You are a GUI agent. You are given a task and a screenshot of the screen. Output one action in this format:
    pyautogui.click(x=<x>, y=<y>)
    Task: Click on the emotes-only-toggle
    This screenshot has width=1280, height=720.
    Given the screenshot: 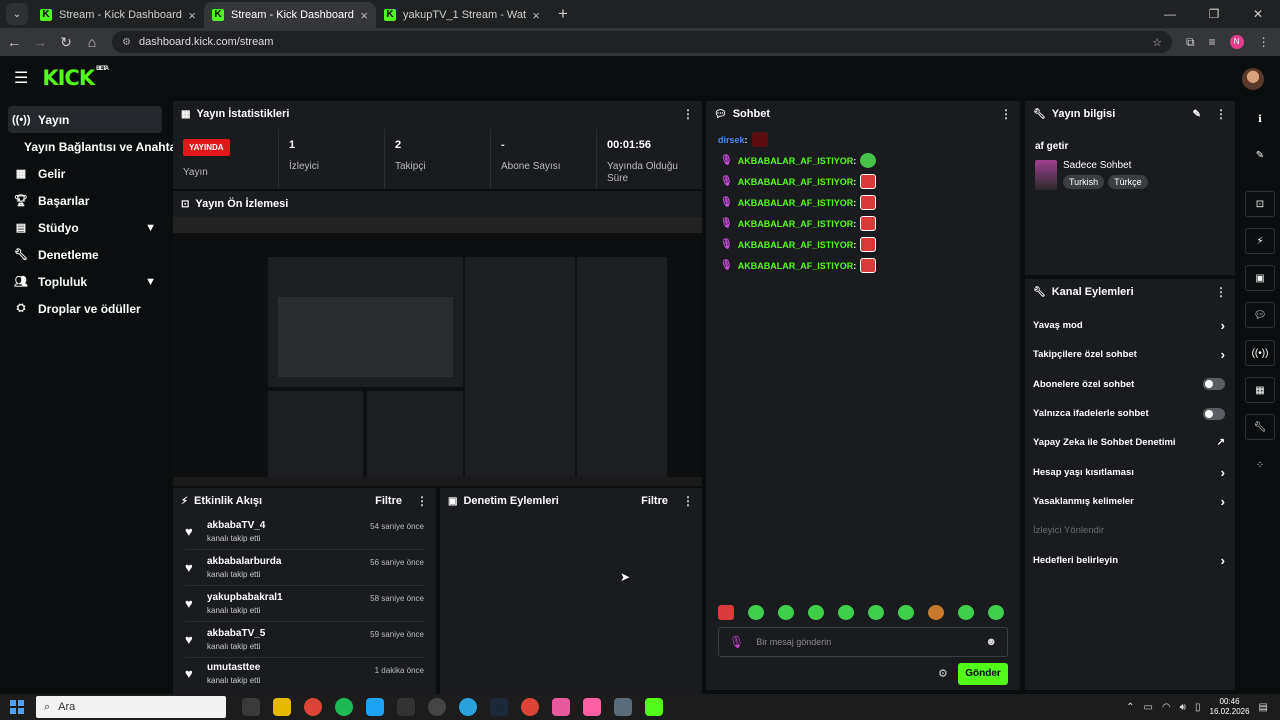 What is the action you would take?
    pyautogui.click(x=1214, y=413)
    